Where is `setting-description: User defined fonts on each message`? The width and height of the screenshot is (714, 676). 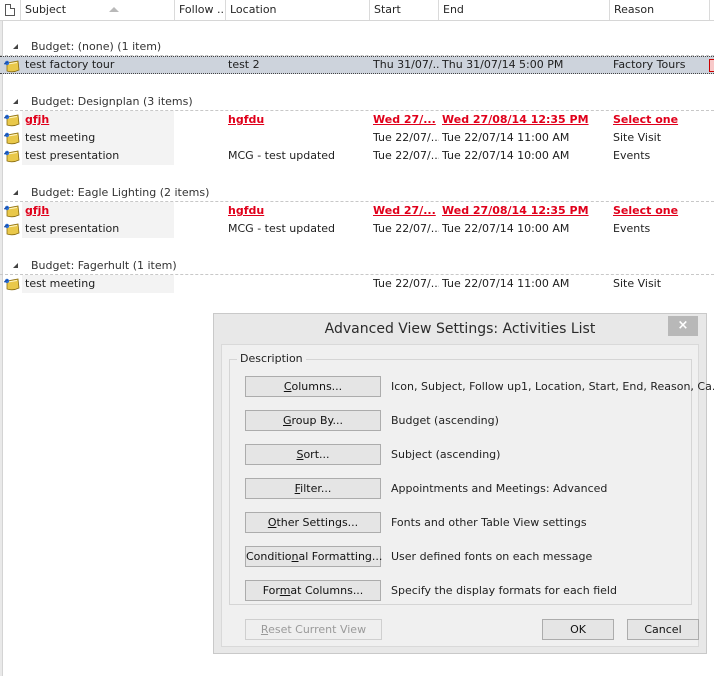
setting-description: User defined fonts on each message is located at coordinates (492, 556).